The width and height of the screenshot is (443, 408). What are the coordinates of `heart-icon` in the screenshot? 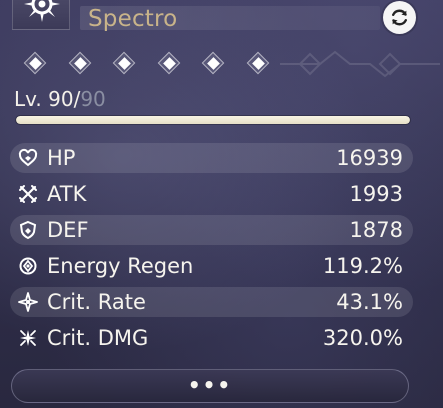 It's located at (28, 158).